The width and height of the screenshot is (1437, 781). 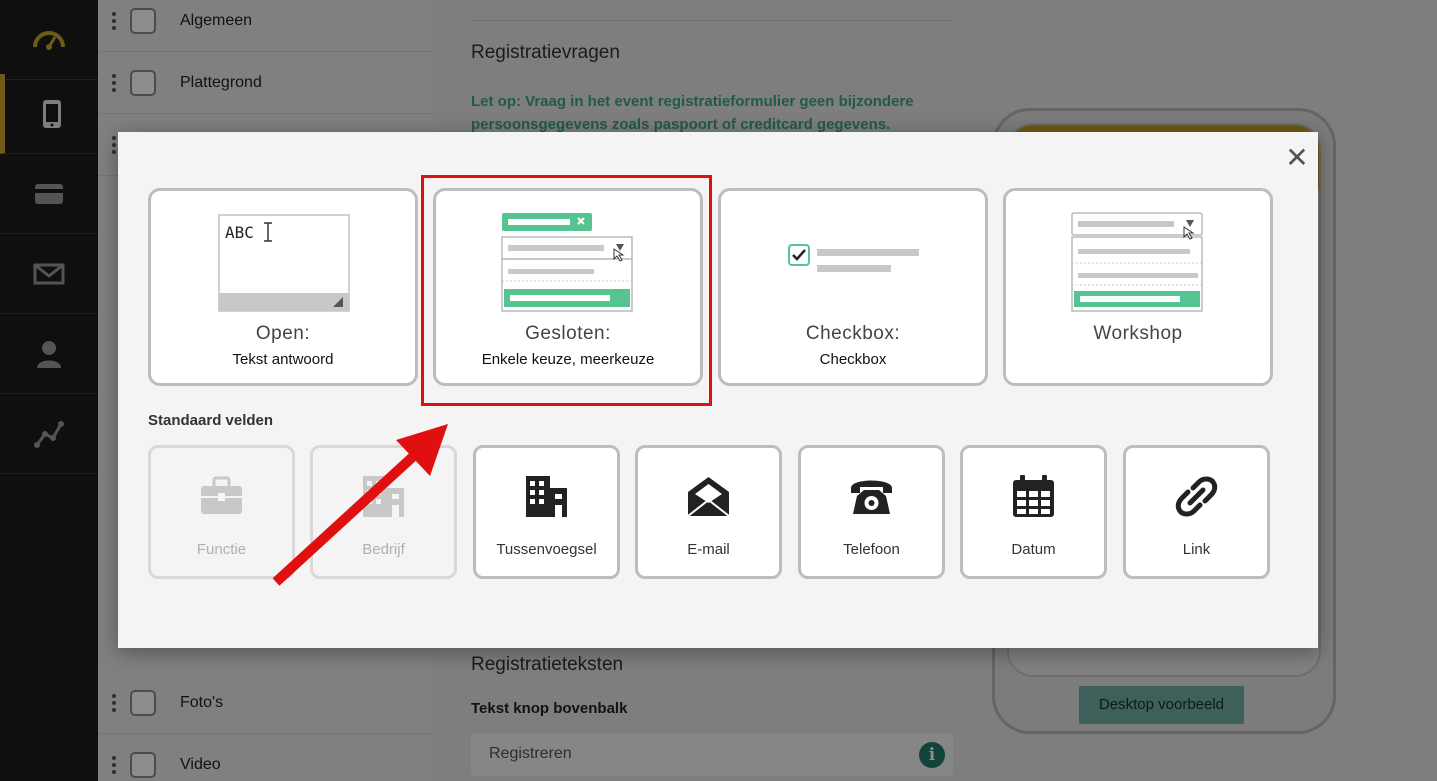 What do you see at coordinates (566, 290) in the screenshot?
I see `annotation-highlight-box` at bounding box center [566, 290].